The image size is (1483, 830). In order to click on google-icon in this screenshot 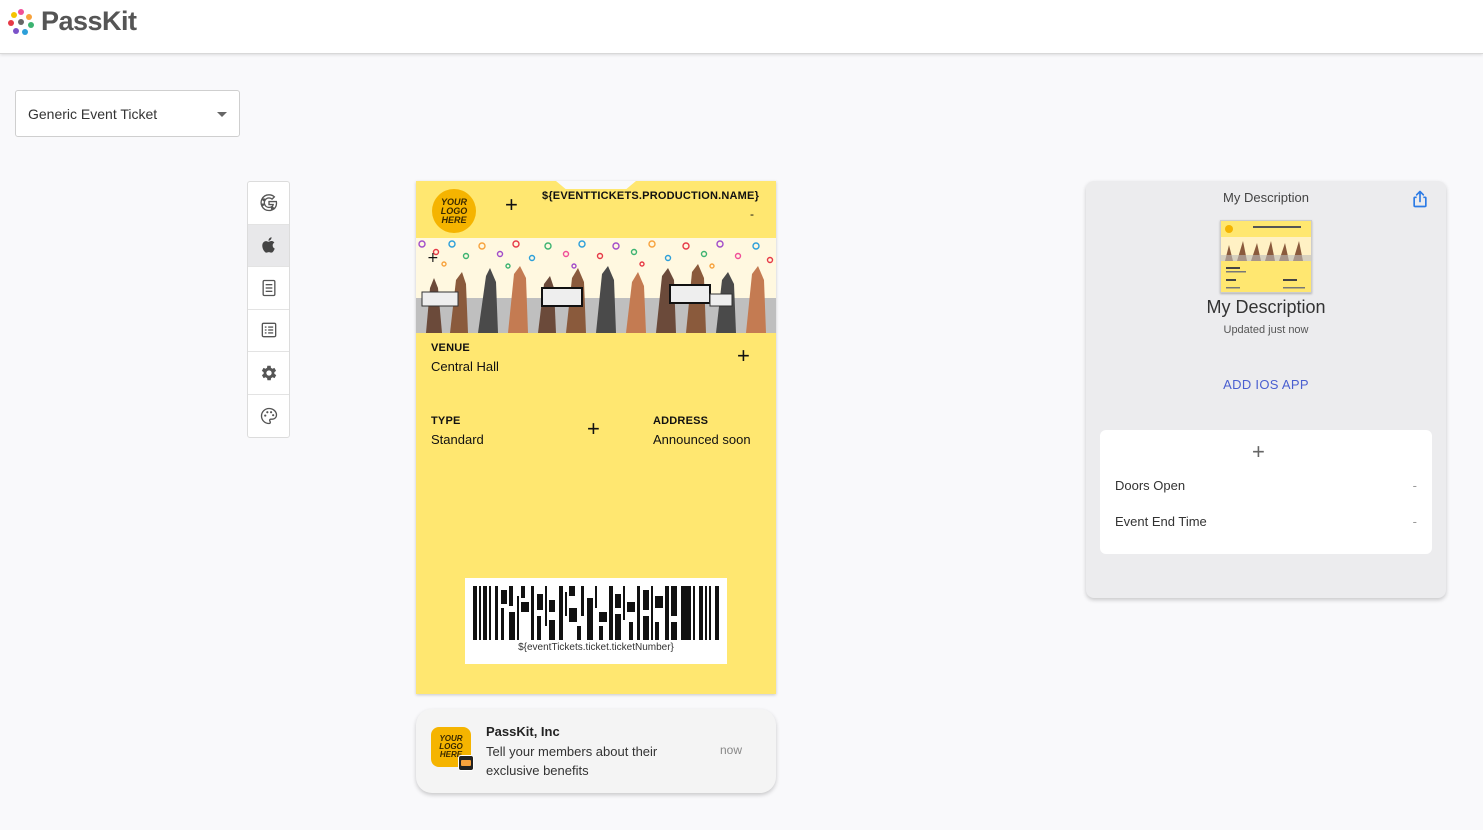, I will do `click(268, 202)`.